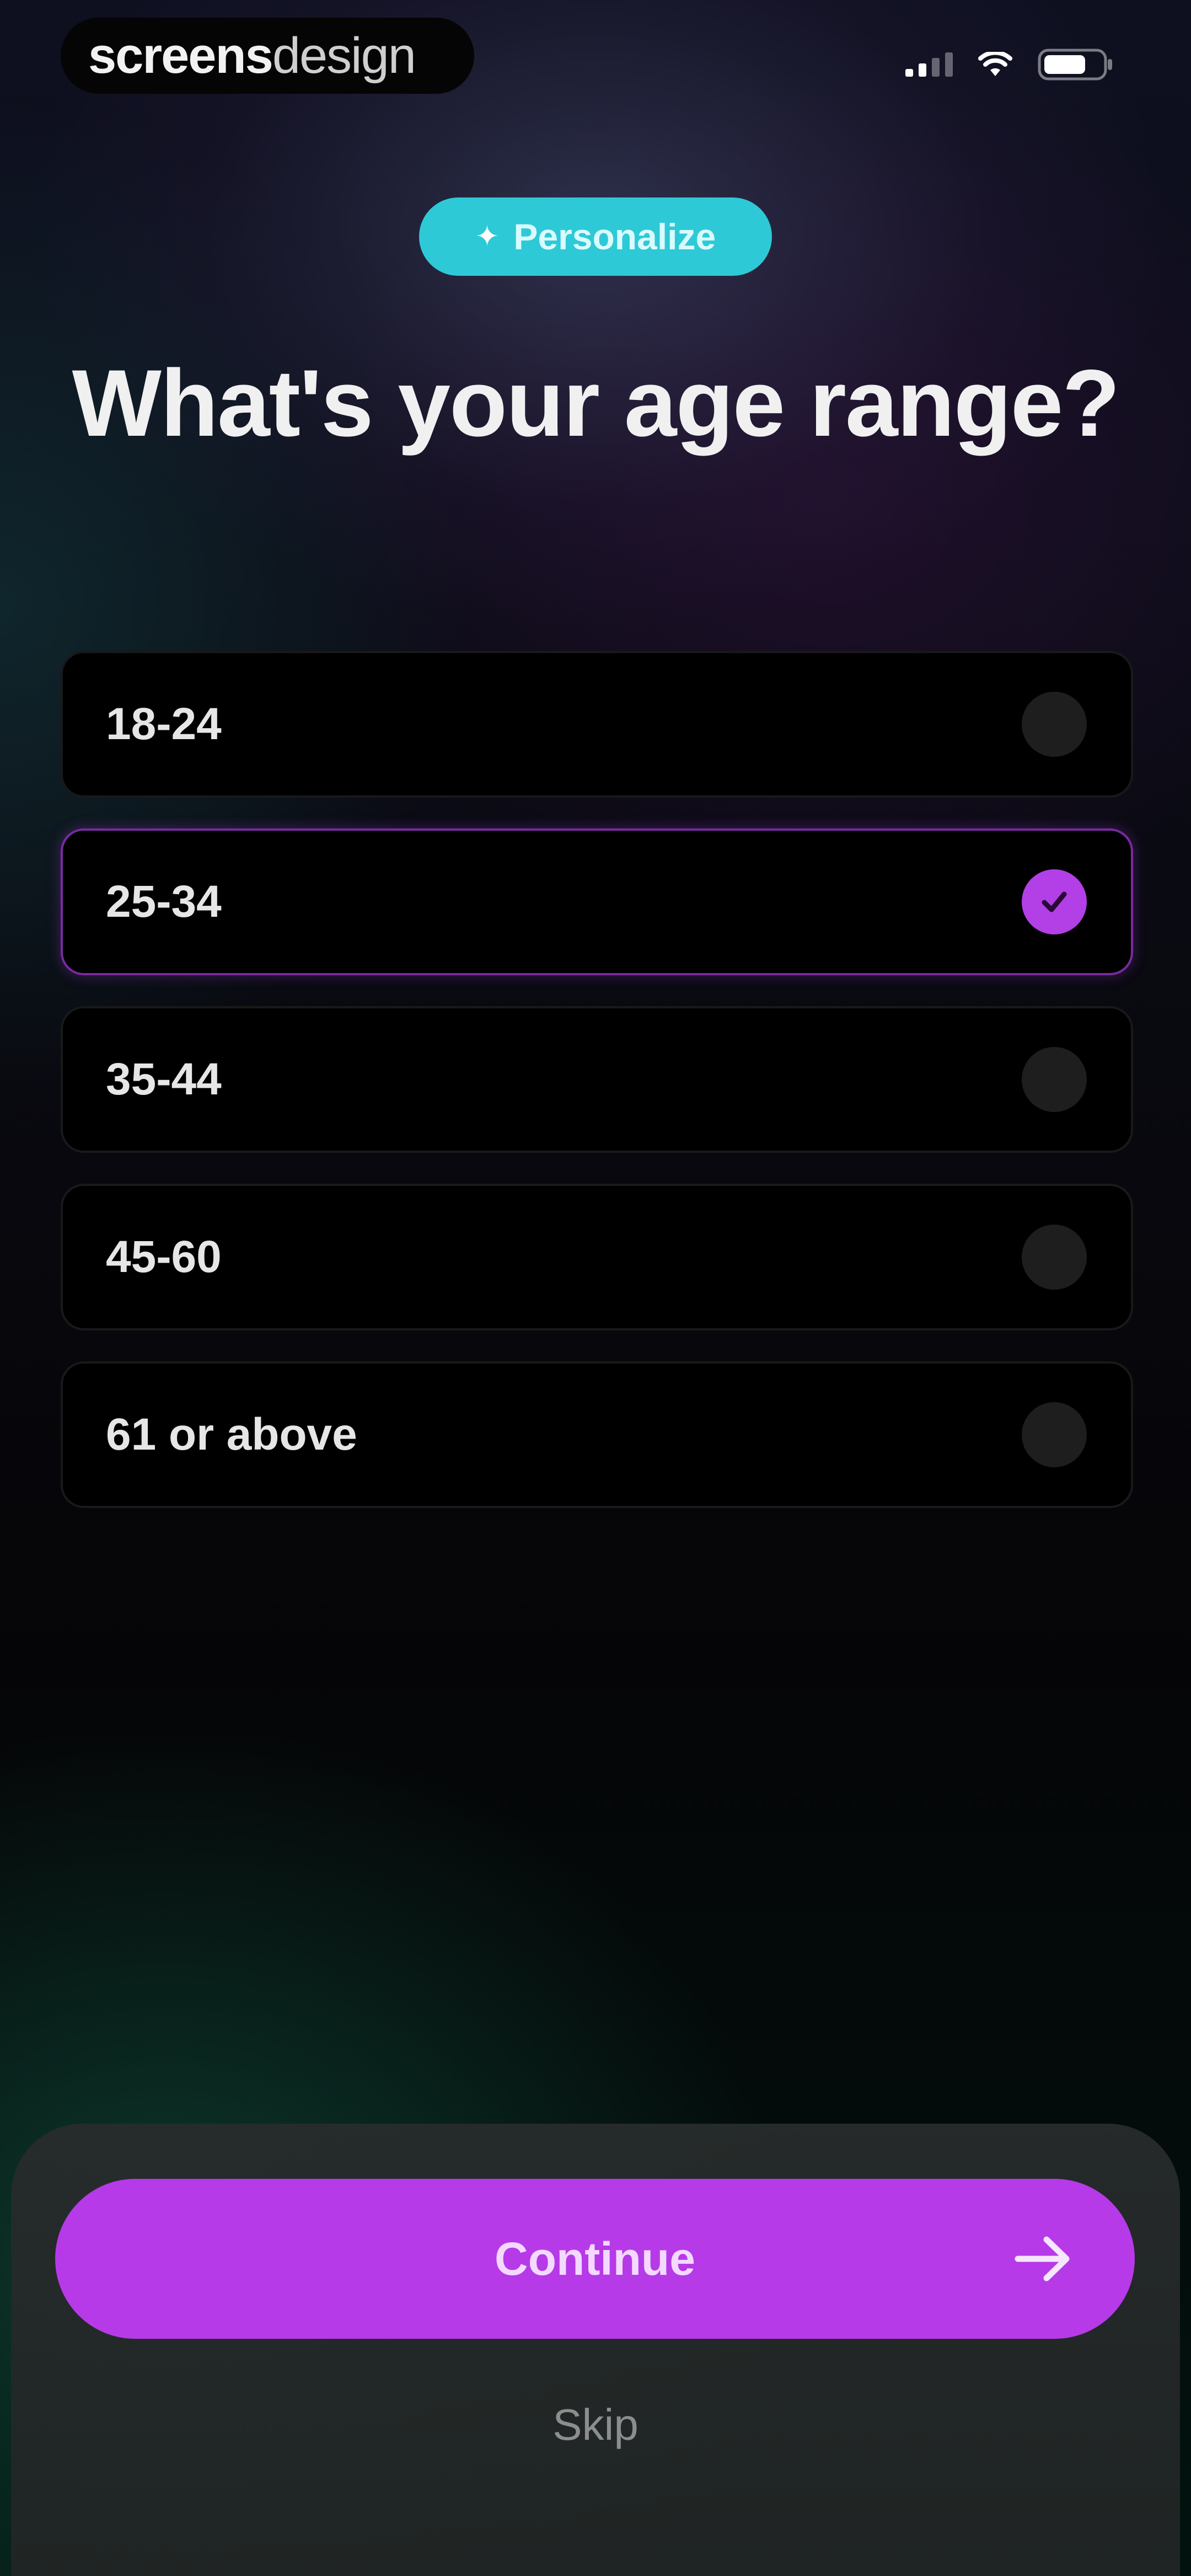 The width and height of the screenshot is (1191, 2576). What do you see at coordinates (597, 902) in the screenshot?
I see `option-25-34: 25-34` at bounding box center [597, 902].